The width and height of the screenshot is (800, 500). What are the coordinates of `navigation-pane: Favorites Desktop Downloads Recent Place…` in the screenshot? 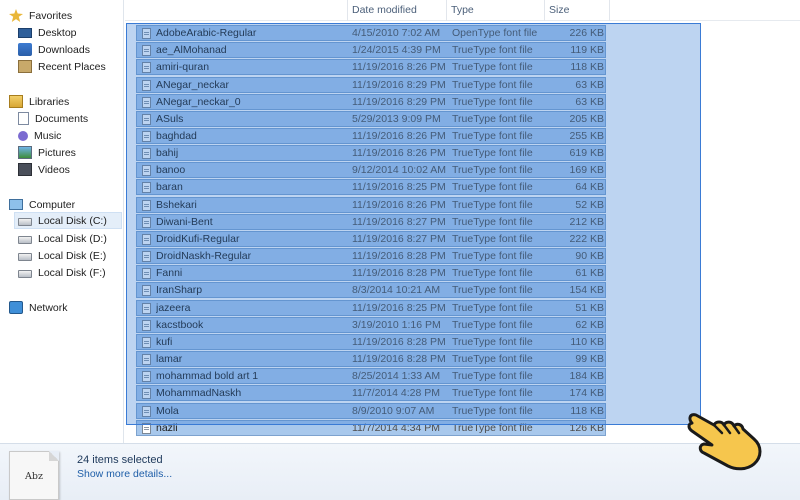 It's located at (62, 221).